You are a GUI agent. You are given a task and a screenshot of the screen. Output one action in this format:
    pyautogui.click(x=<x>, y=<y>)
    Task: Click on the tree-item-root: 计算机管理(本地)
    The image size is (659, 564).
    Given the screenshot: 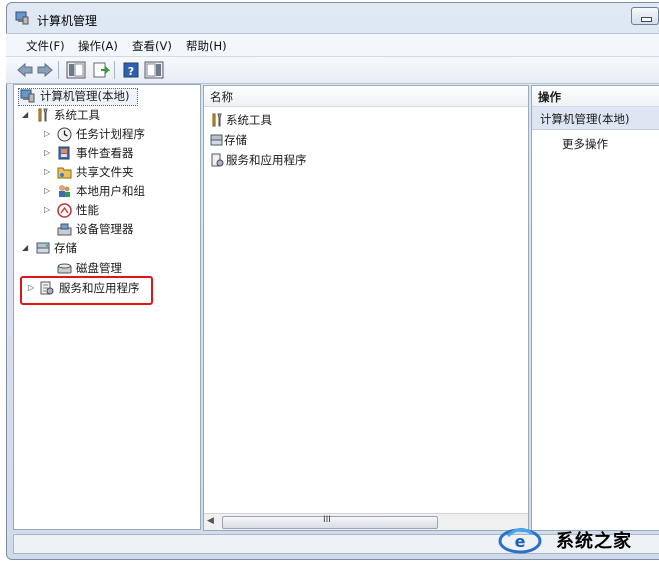 What is the action you would take?
    pyautogui.click(x=105, y=96)
    